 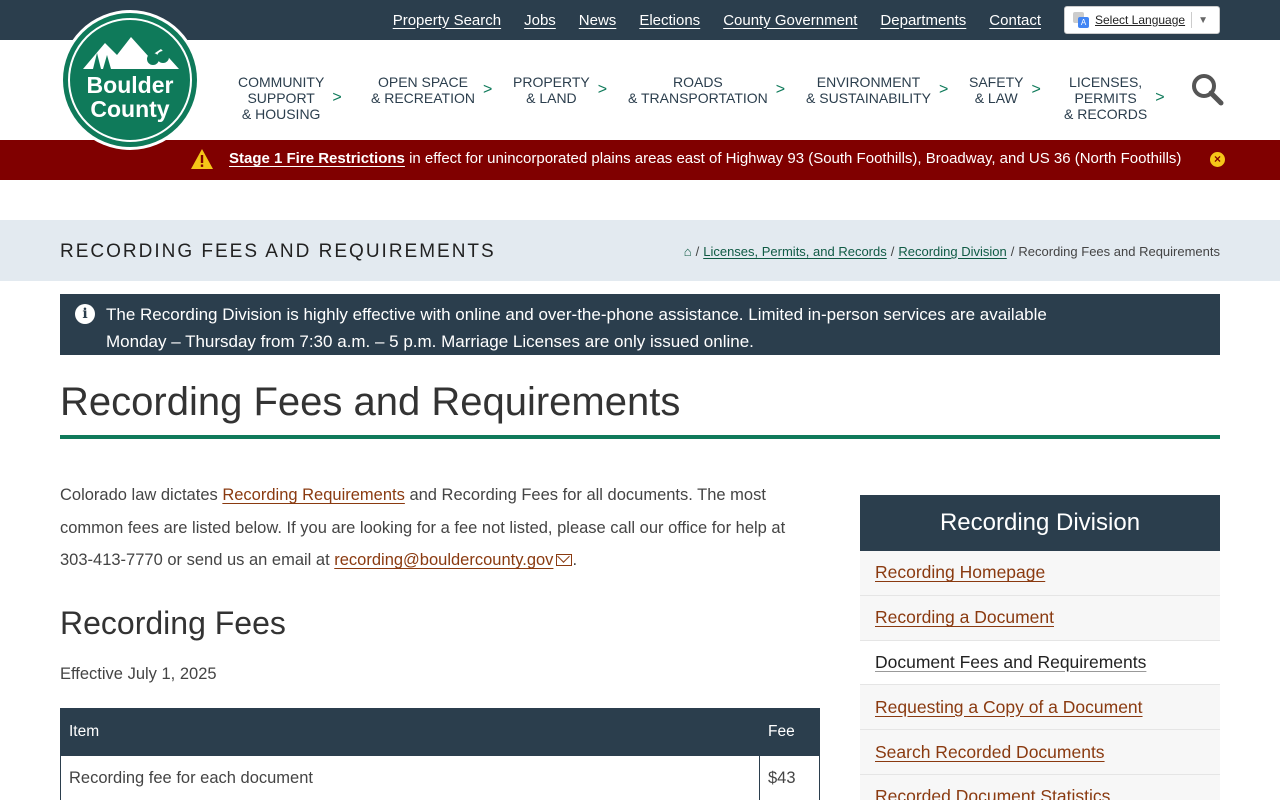 What do you see at coordinates (795, 251) in the screenshot?
I see `breadcrumb-licenses-permits-records: Licenses, Permits, and Records` at bounding box center [795, 251].